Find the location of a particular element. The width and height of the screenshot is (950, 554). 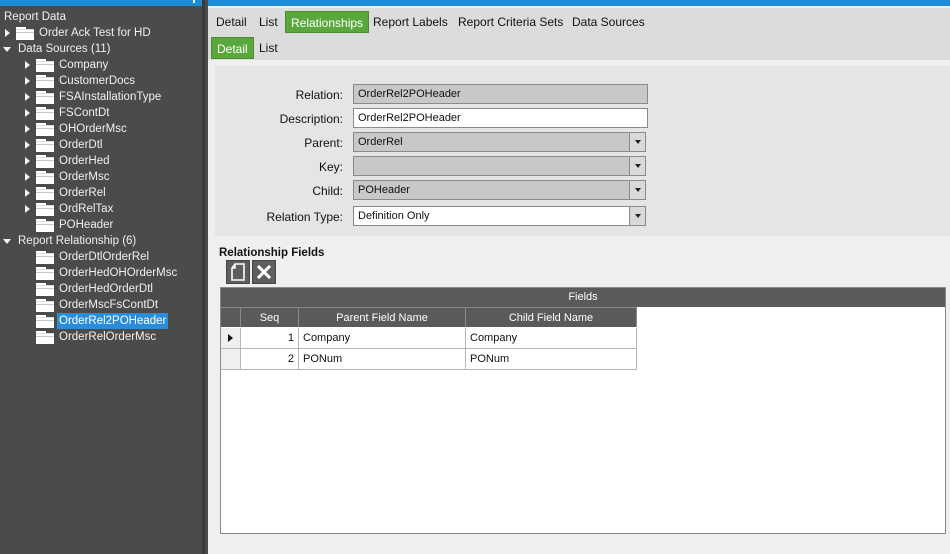

tree-node: OrdRelTax is located at coordinates (68, 209).